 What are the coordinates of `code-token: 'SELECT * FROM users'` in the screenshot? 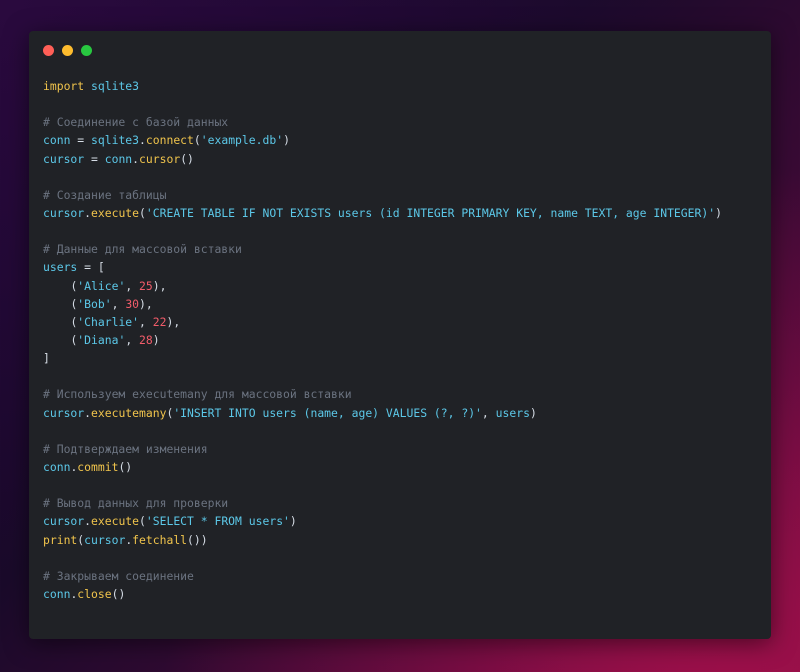 It's located at (217, 521).